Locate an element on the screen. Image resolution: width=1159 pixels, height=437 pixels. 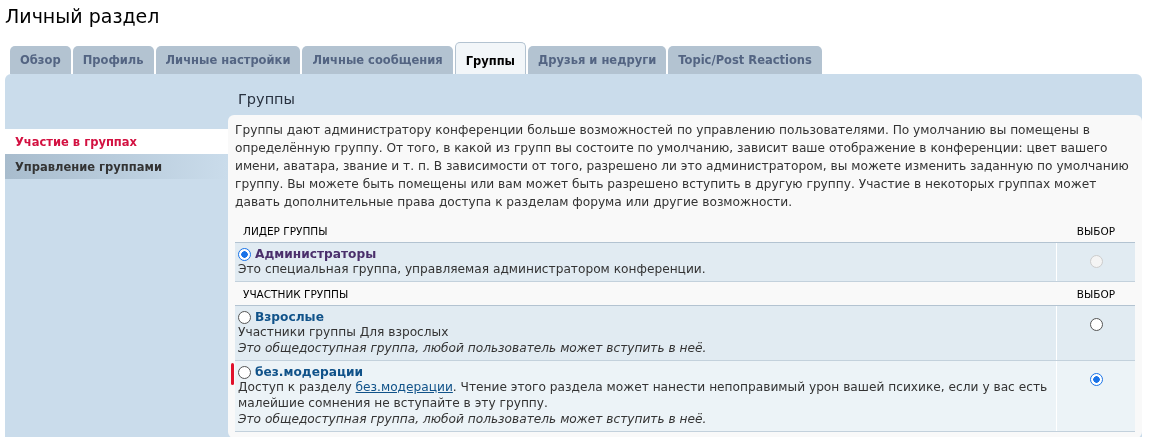
group-description: Это специальная группа, управляемая администратором конференции. is located at coordinates (472, 269).